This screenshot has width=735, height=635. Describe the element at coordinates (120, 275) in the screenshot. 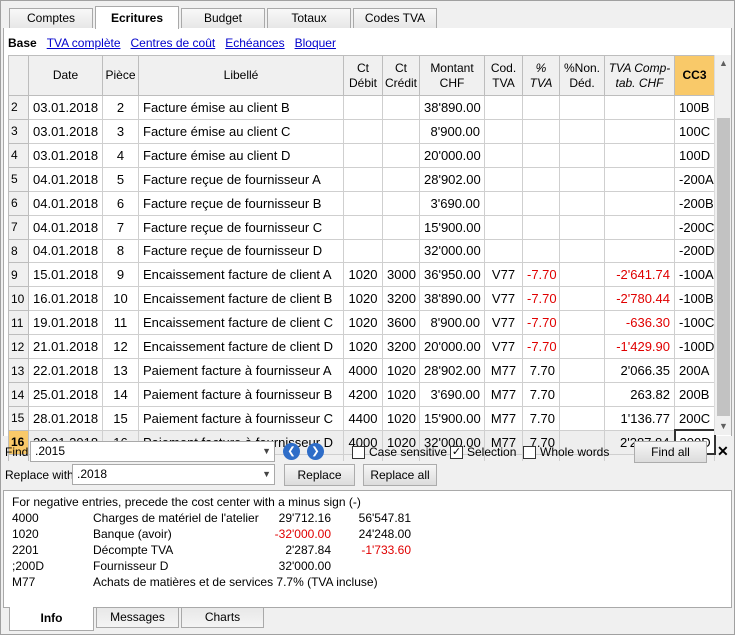

I see `piece-cell: 9` at that location.